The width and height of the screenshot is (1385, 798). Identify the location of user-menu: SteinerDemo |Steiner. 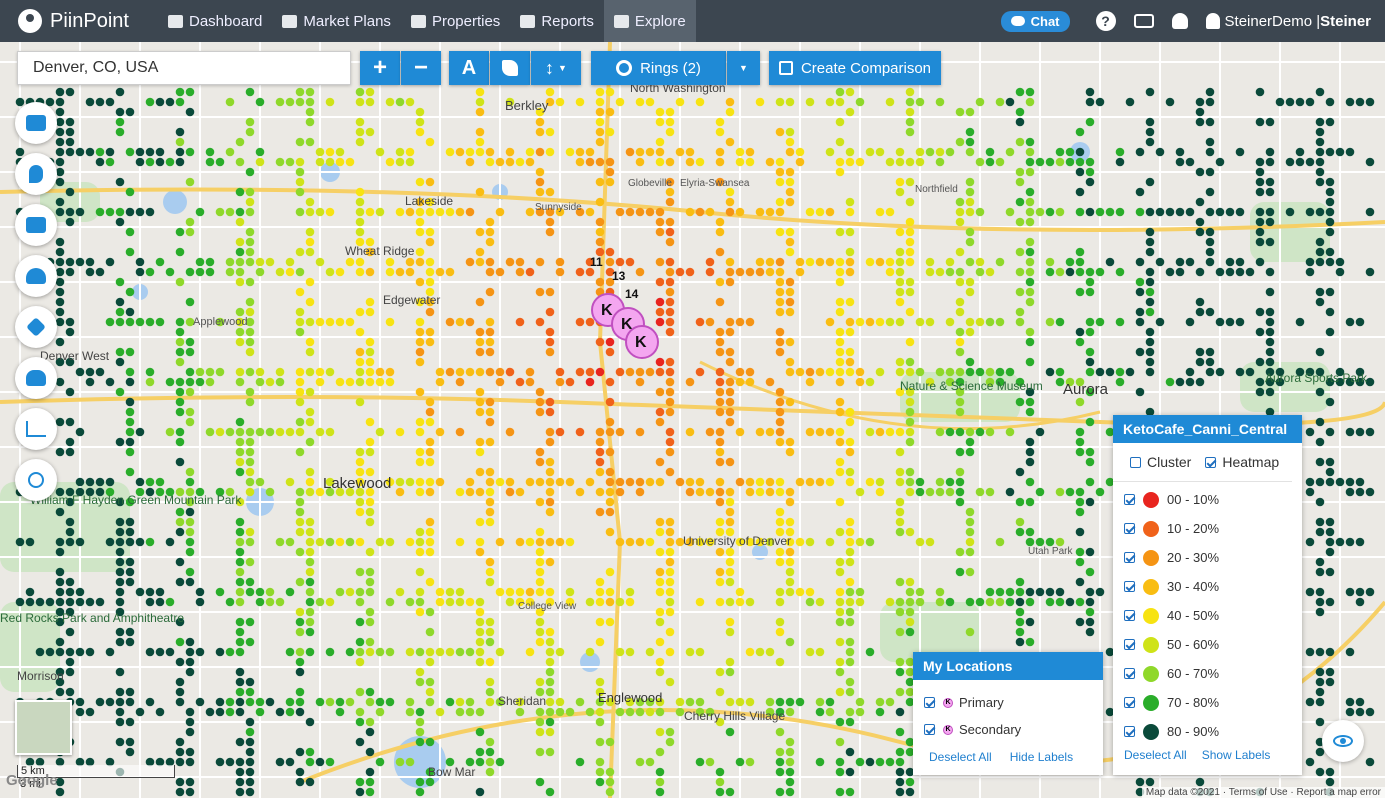
(1298, 21).